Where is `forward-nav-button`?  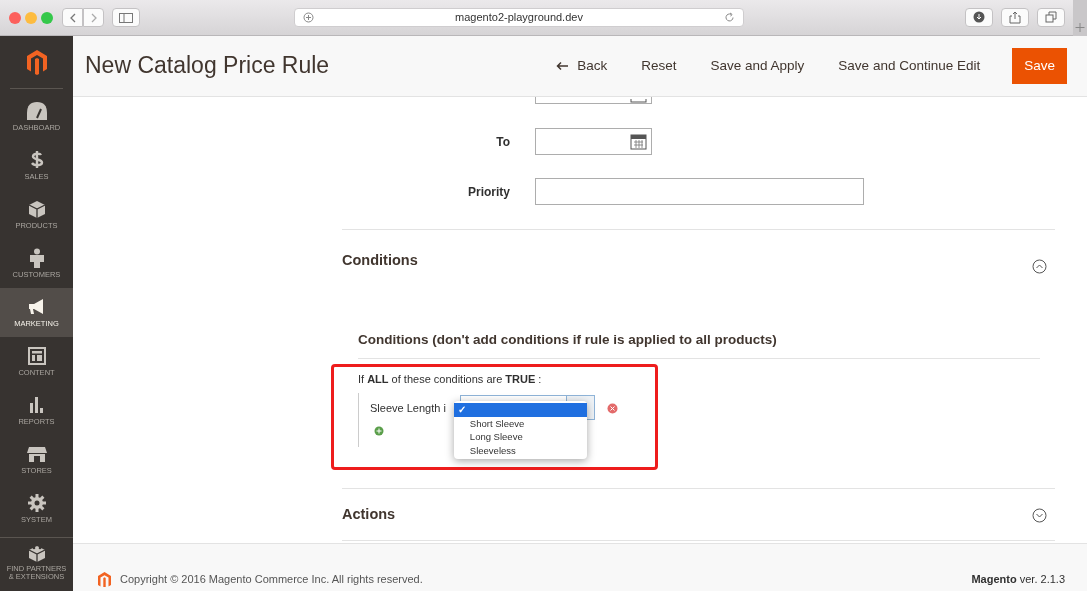 forward-nav-button is located at coordinates (93, 17).